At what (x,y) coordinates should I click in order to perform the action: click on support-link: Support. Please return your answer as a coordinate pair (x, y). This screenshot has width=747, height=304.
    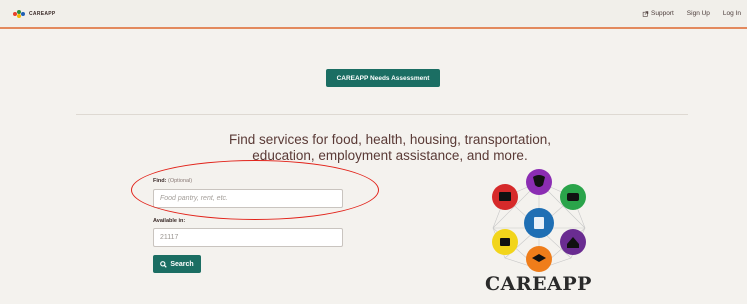
    Looking at the image, I should click on (658, 13).